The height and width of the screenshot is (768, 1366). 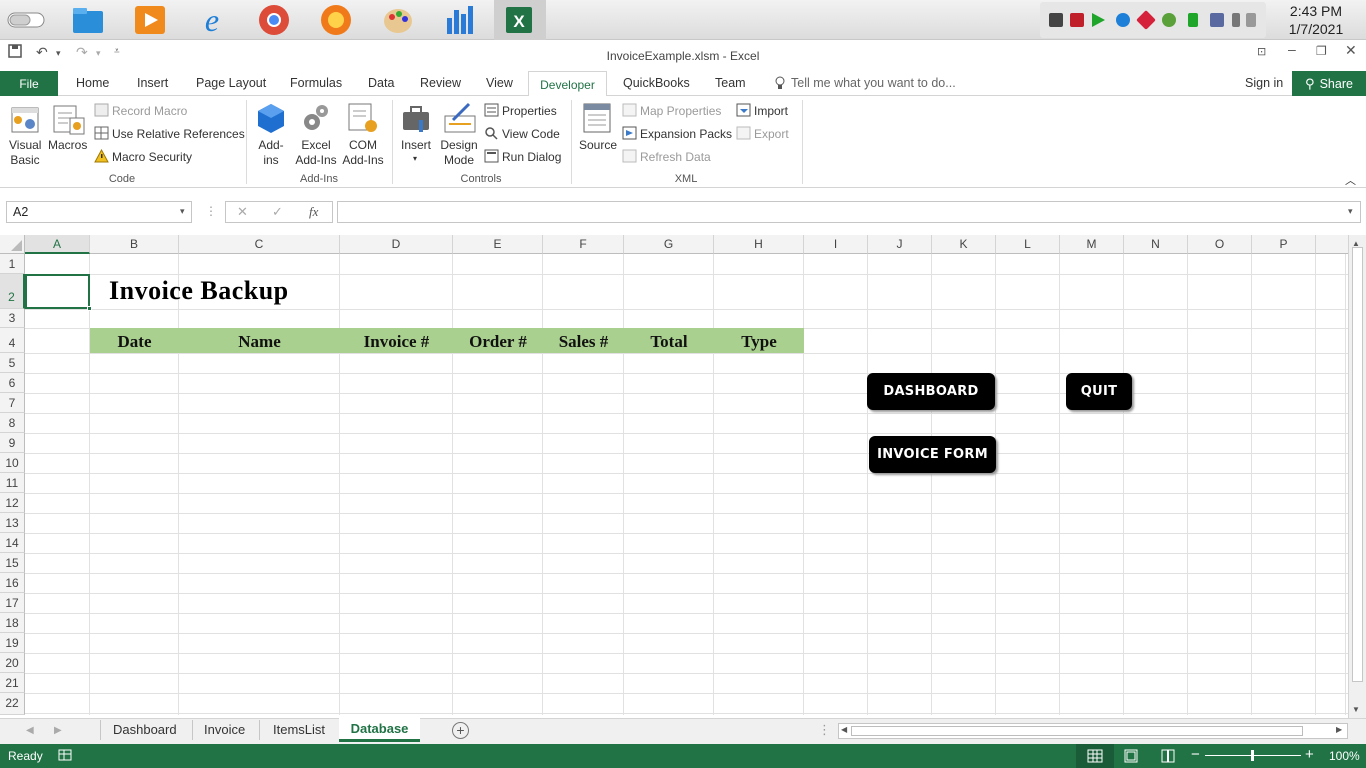 What do you see at coordinates (1220, 244) in the screenshot?
I see `column-header-o: O` at bounding box center [1220, 244].